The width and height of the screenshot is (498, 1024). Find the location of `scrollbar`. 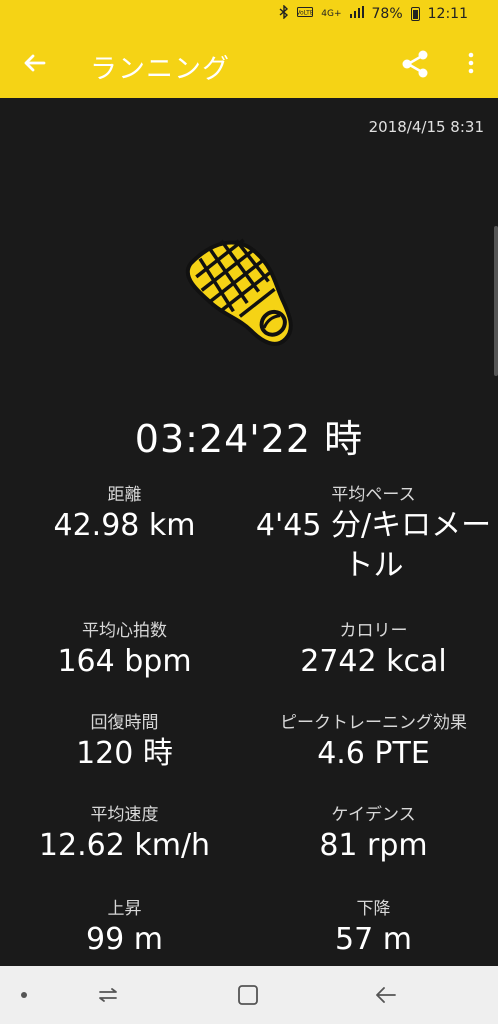

scrollbar is located at coordinates (496, 301).